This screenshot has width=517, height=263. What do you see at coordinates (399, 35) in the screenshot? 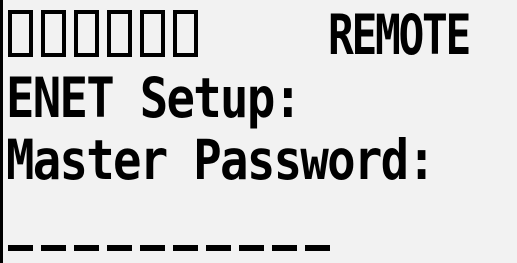
I see `mode-indicator: REMOTE` at bounding box center [399, 35].